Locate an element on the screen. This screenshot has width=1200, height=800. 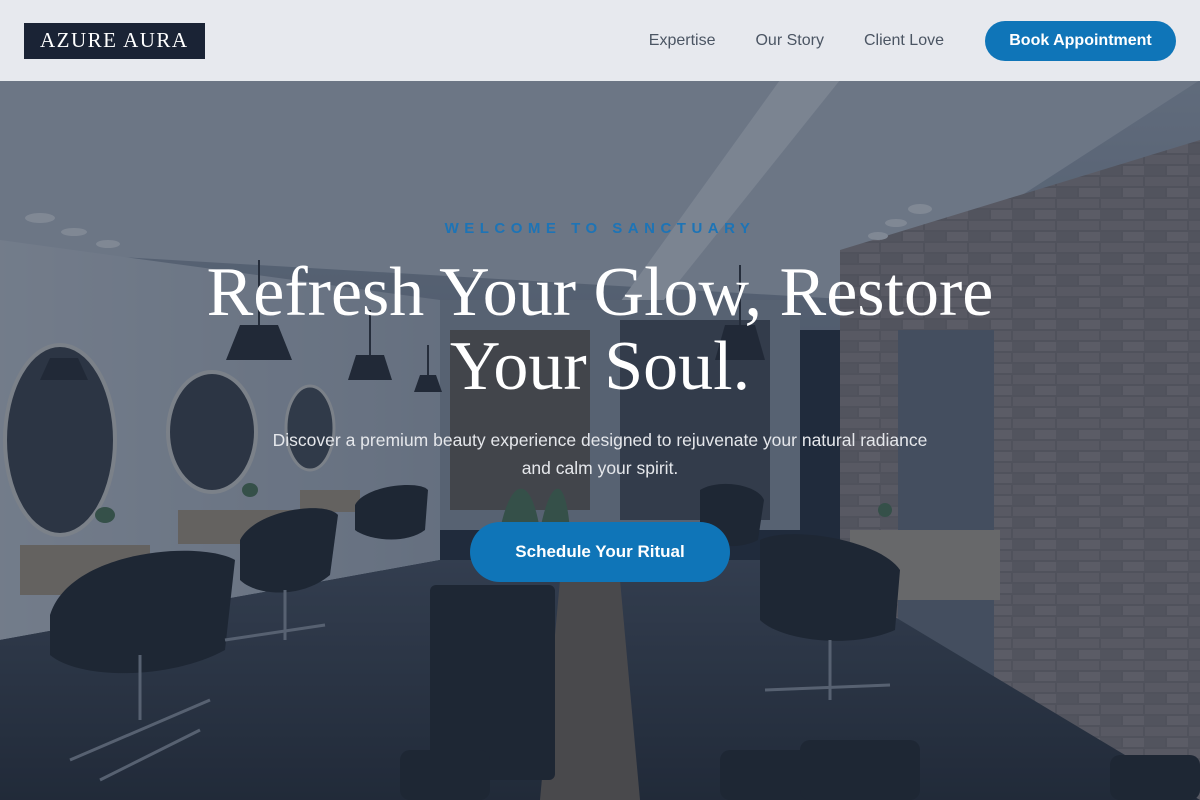
nav-link-our-story: Our Story is located at coordinates (789, 41).